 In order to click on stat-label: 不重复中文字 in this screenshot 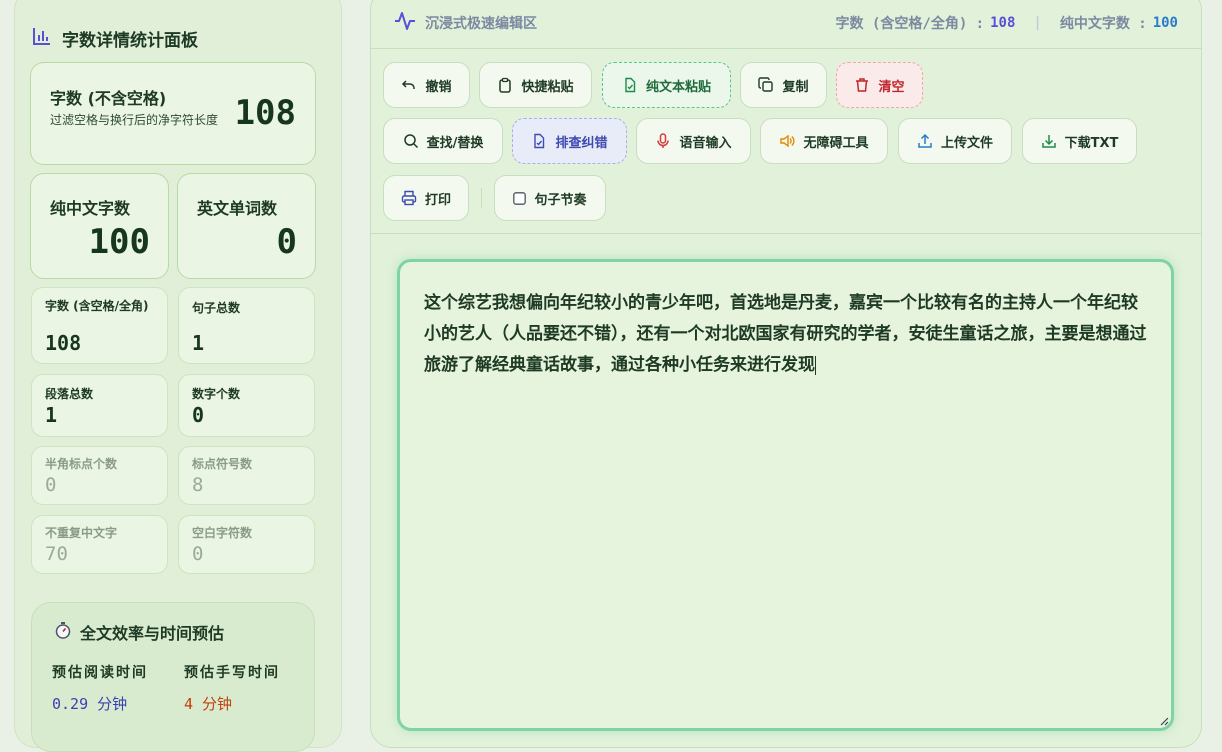, I will do `click(81, 533)`.